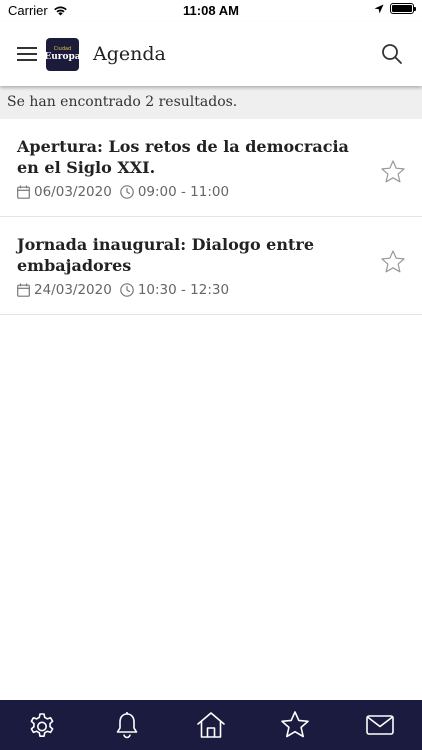 Image resolution: width=422 pixels, height=750 pixels. I want to click on app-logo: Ciudad Europa, so click(62, 54).